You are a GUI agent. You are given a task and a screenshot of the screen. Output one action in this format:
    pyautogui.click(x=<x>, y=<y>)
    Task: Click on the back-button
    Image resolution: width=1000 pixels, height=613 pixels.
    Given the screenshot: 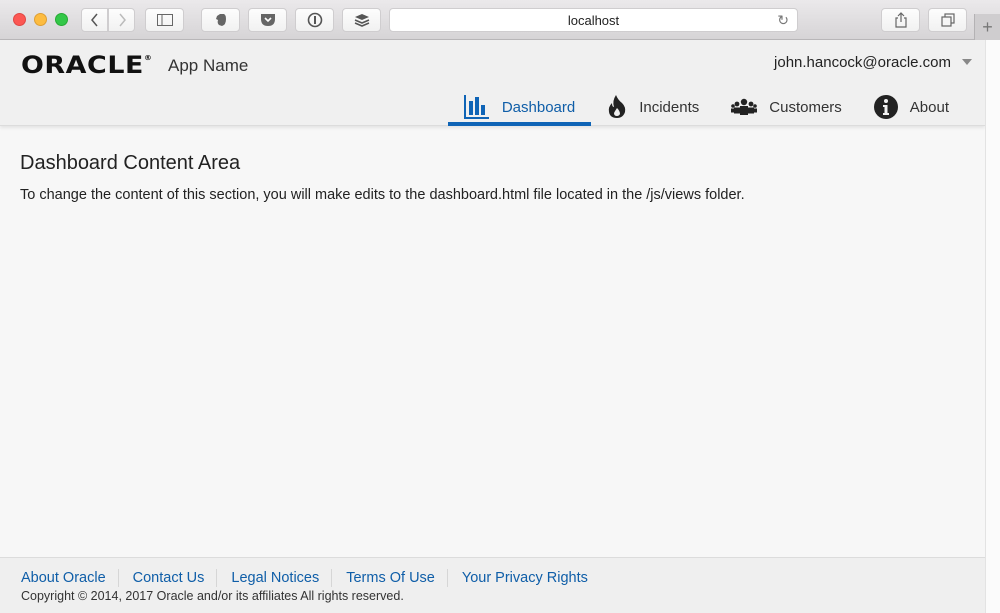 What is the action you would take?
    pyautogui.click(x=94, y=20)
    